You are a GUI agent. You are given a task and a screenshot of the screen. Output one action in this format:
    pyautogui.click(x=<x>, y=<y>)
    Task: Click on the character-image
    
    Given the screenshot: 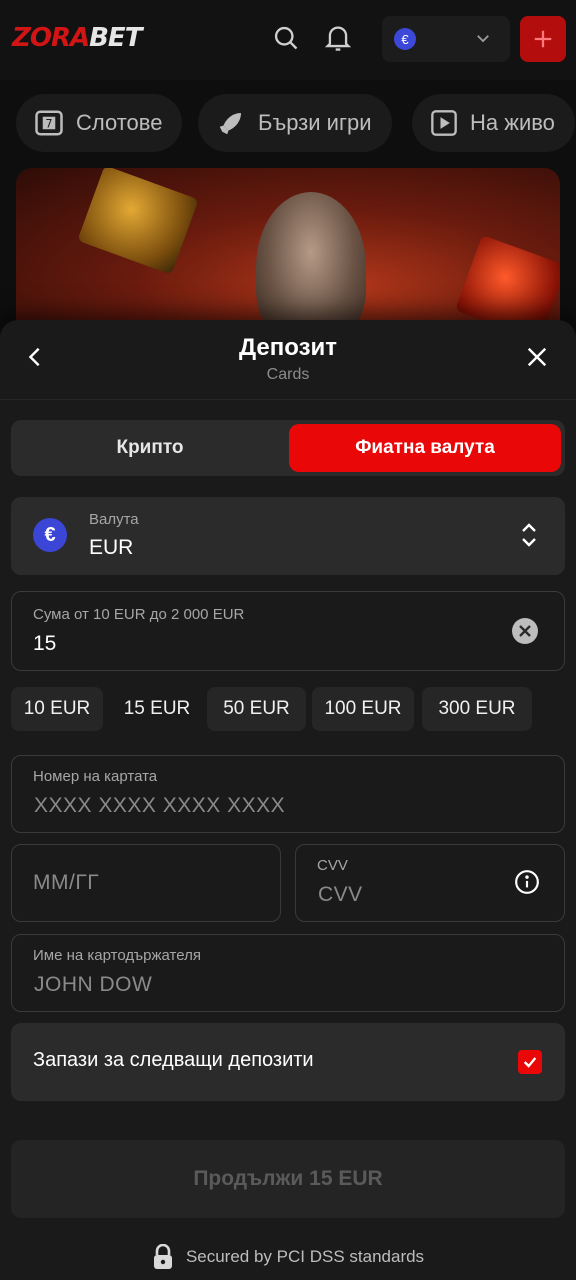 What is the action you would take?
    pyautogui.click(x=311, y=265)
    